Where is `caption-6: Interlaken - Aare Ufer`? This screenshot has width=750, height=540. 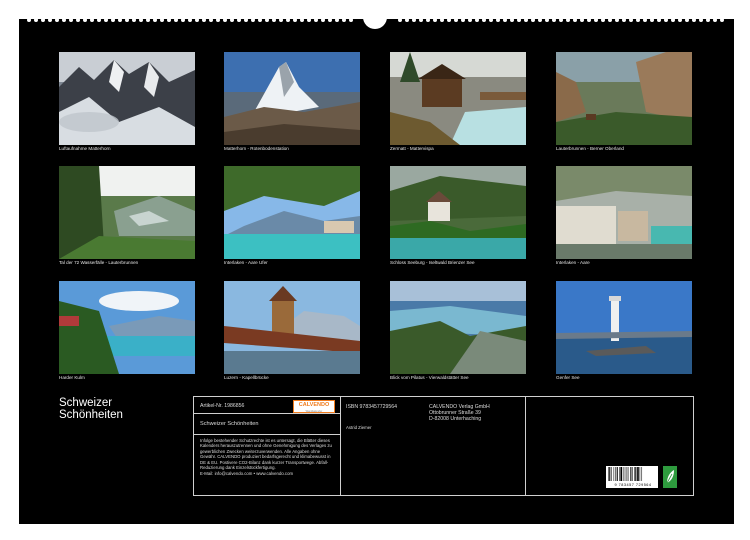
caption-6: Interlaken - Aare Ufer is located at coordinates (246, 262).